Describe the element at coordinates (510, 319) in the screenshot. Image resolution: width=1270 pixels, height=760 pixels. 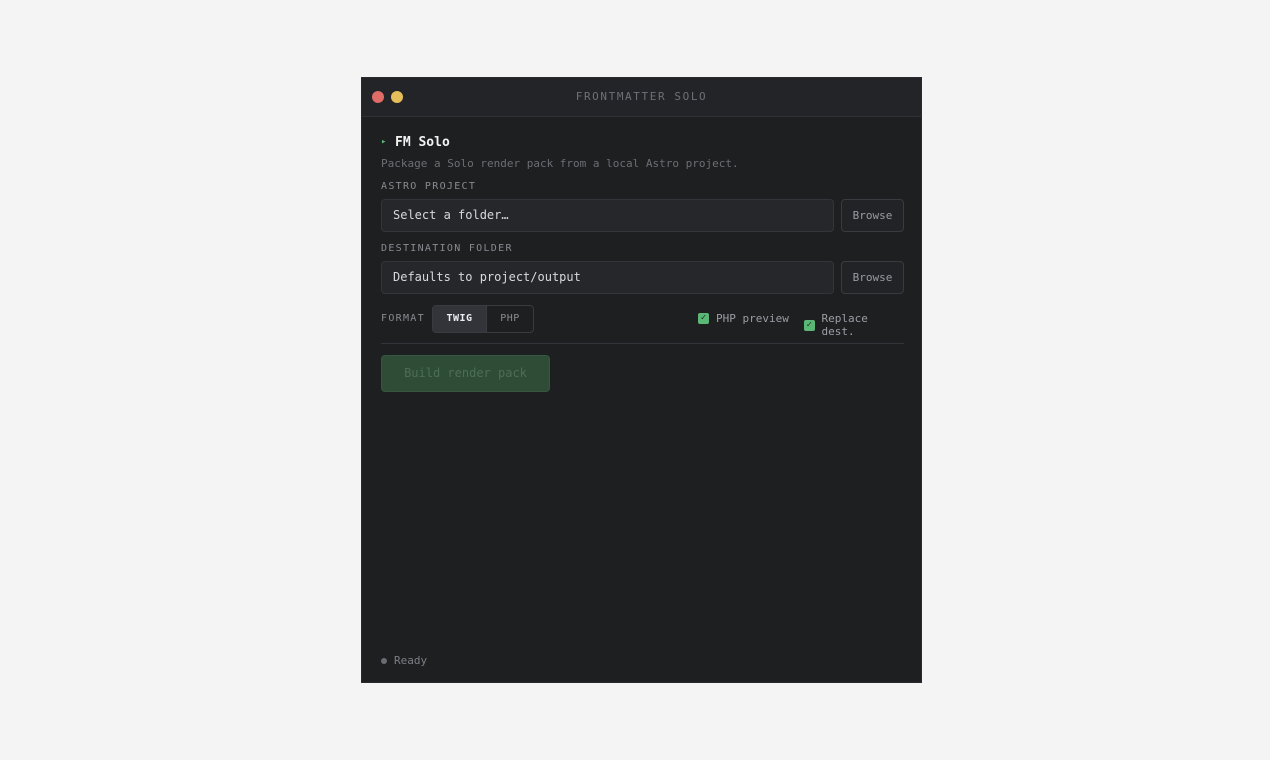
I see `format-option-php: PHP` at that location.